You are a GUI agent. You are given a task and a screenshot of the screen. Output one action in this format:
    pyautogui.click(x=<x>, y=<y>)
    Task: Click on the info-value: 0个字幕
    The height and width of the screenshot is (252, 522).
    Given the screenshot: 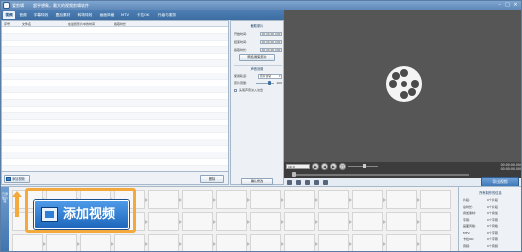 What is the action you would take?
    pyautogui.click(x=492, y=219)
    